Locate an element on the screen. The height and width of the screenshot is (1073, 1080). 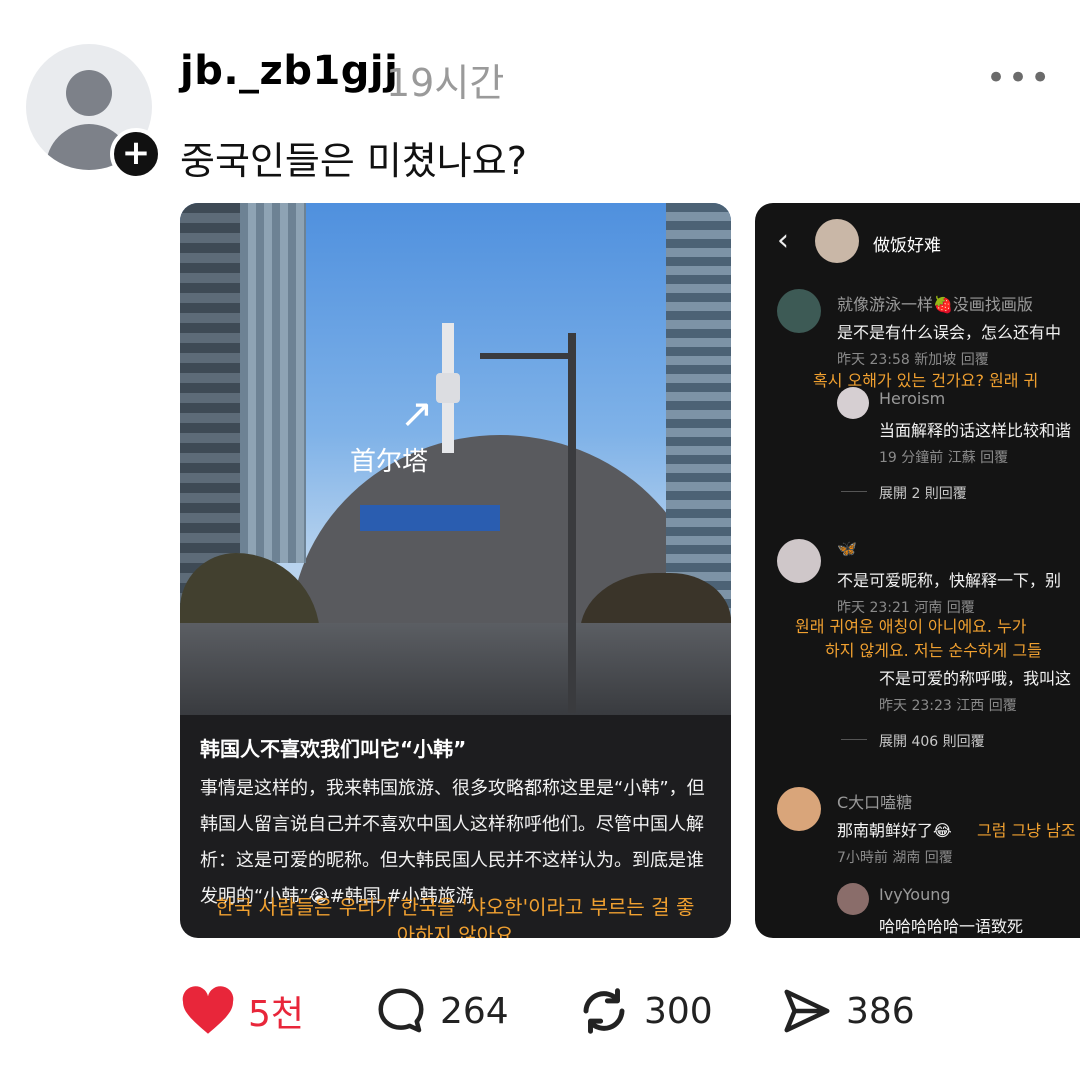
header-avatar is located at coordinates (837, 241).